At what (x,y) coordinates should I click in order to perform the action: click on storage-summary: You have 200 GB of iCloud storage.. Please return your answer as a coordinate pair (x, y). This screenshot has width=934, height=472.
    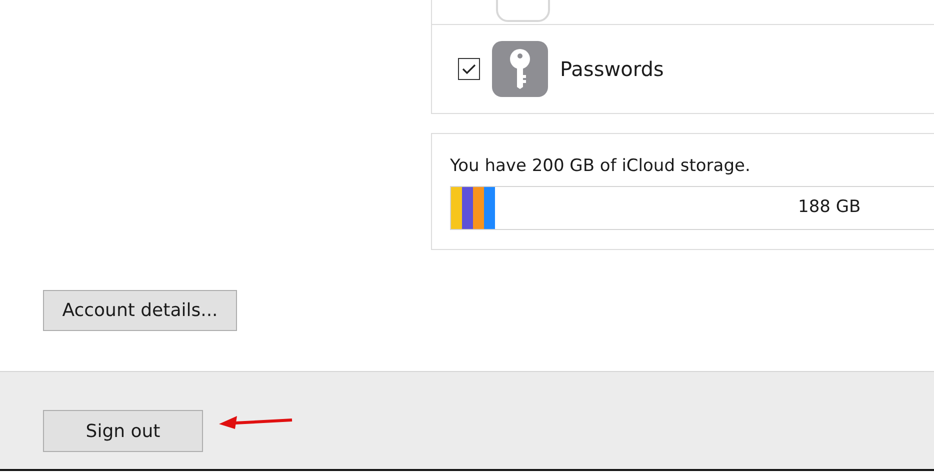
    Looking at the image, I should click on (601, 166).